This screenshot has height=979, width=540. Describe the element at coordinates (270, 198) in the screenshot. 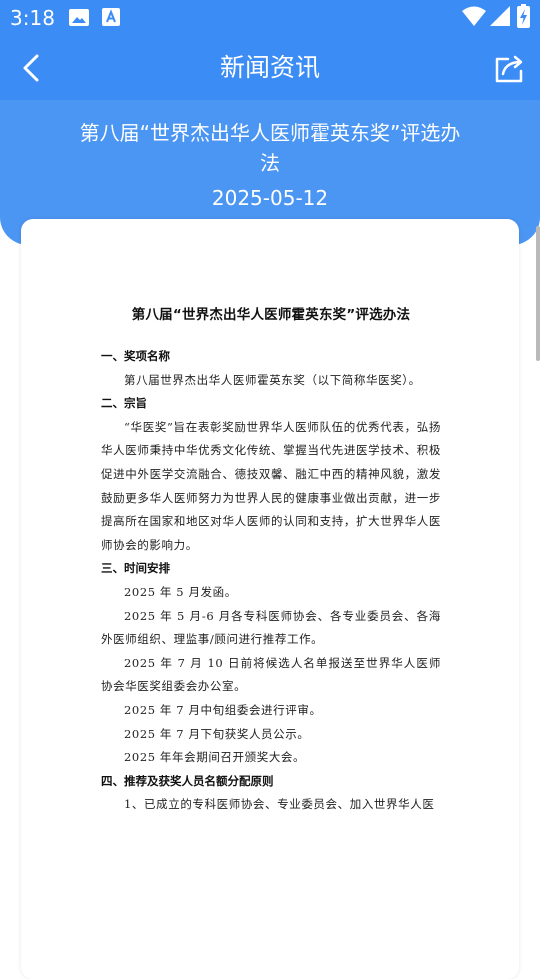

I see `article-date: 2025-05-12` at that location.